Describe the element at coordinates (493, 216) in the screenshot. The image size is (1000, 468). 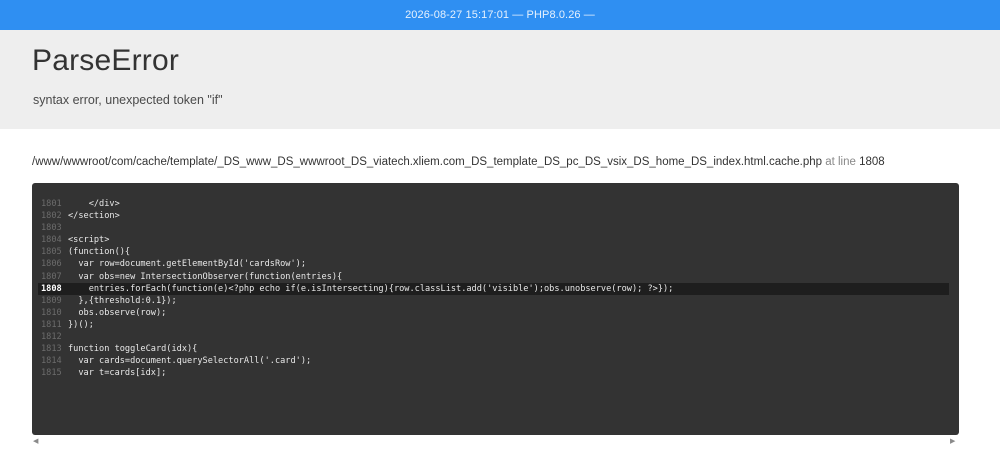
I see `code-line: 1802 </section>` at that location.